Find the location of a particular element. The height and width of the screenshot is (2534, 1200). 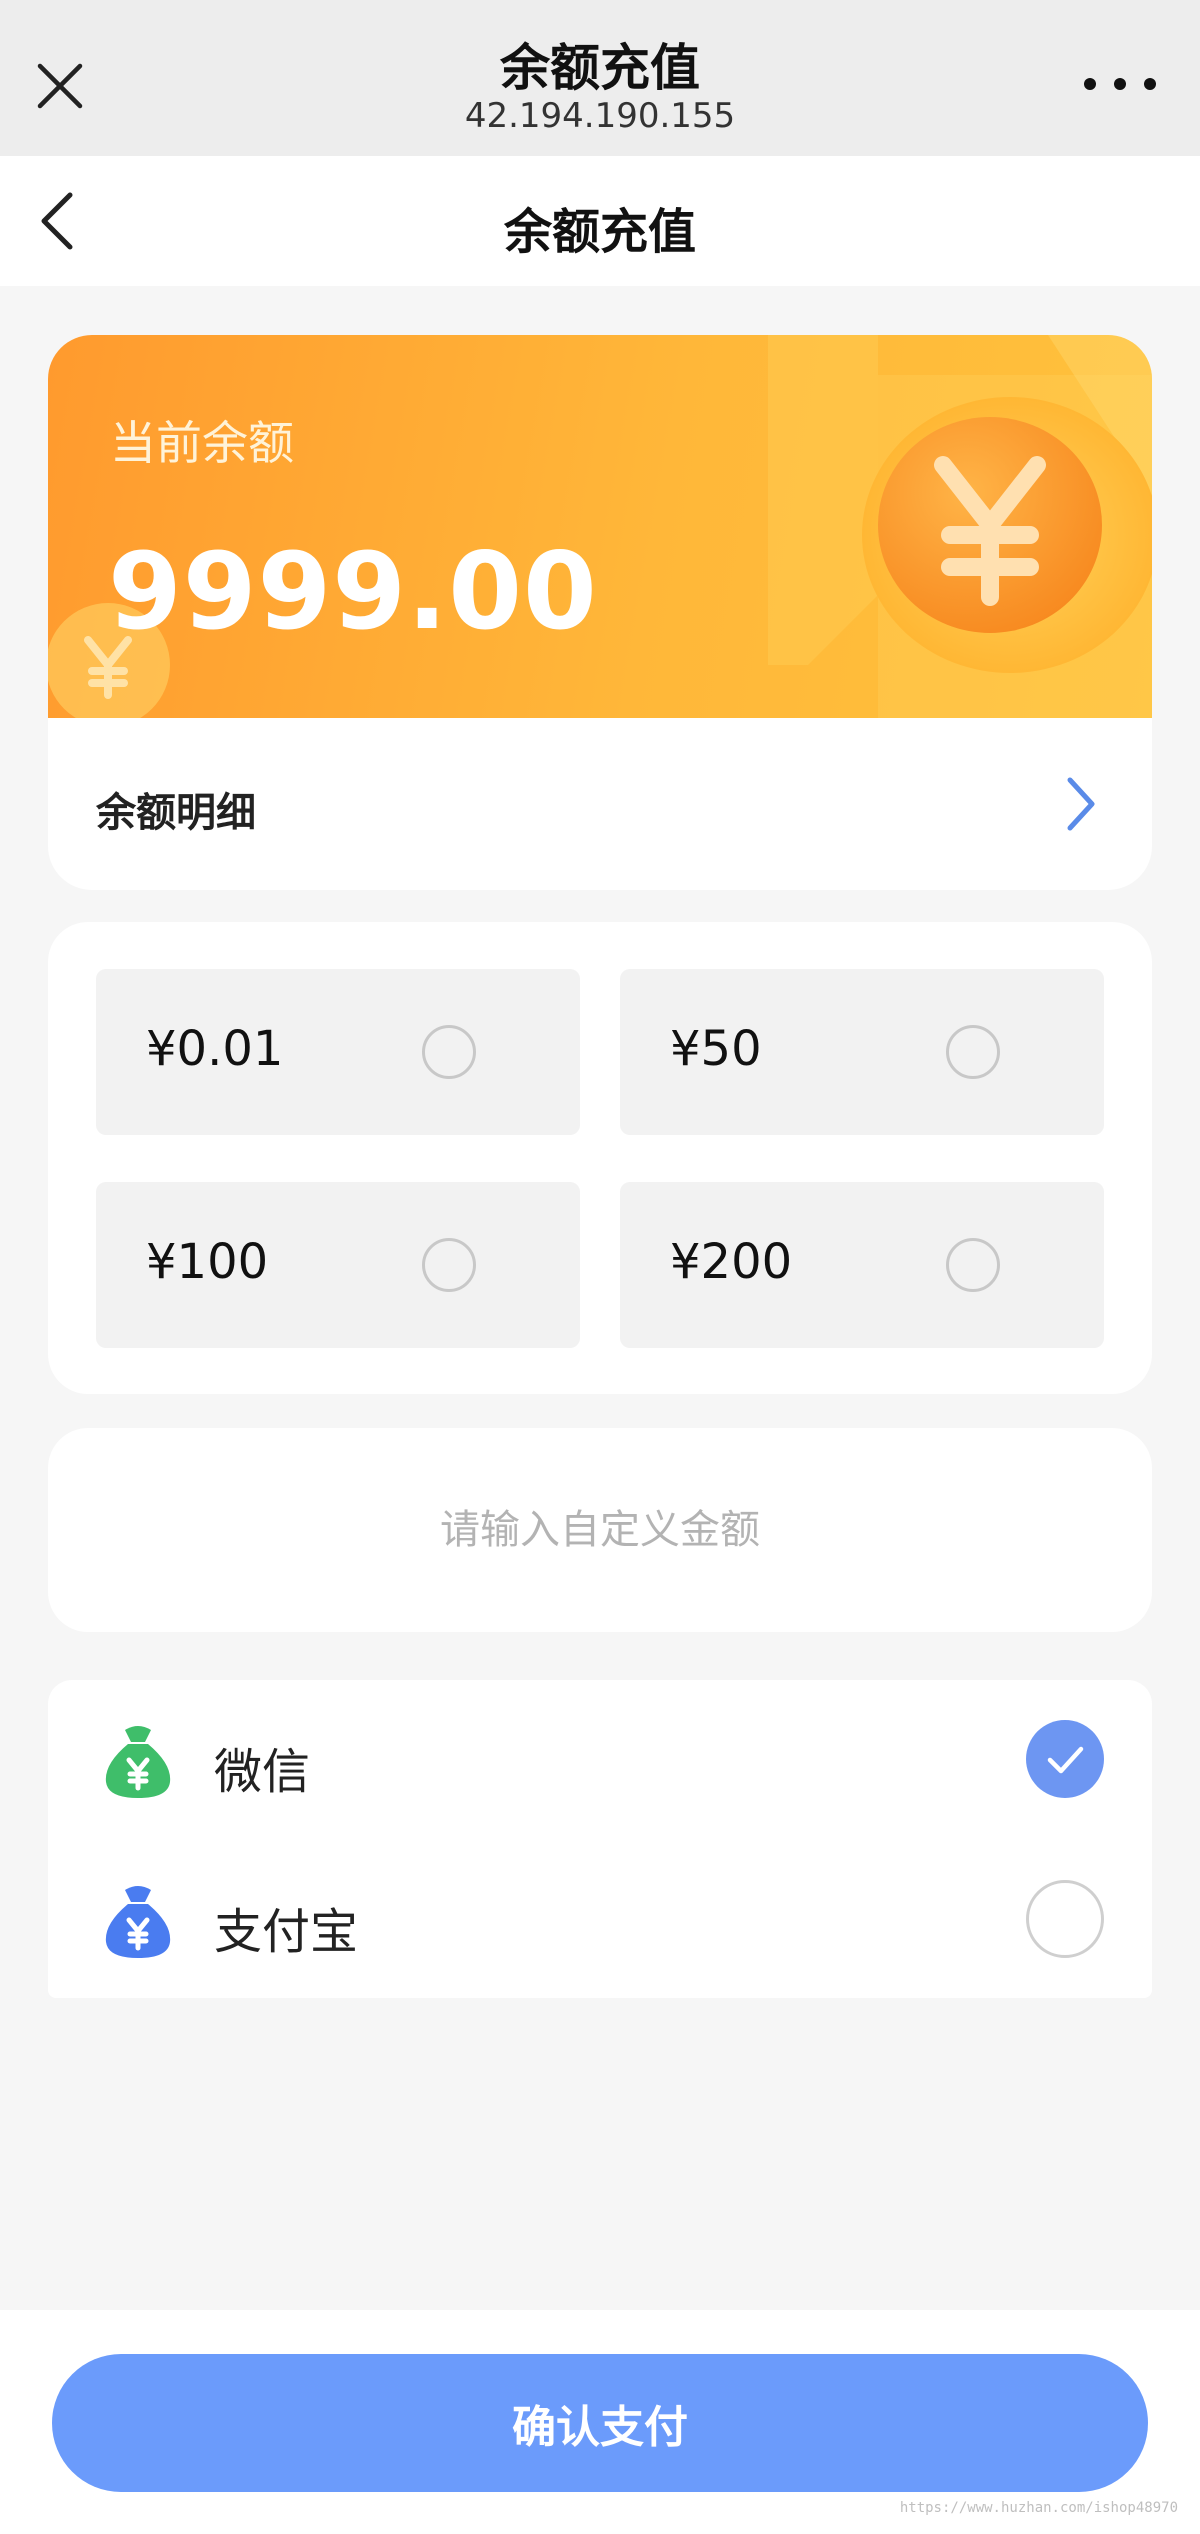

page-title: 余额充值 is located at coordinates (599, 232).